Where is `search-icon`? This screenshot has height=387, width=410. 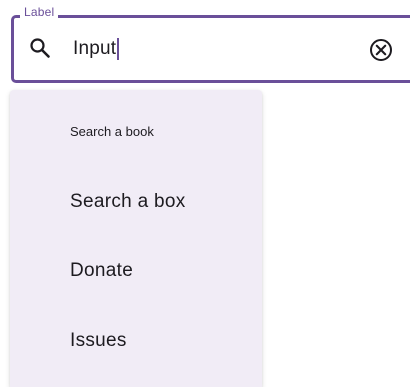 search-icon is located at coordinates (40, 48).